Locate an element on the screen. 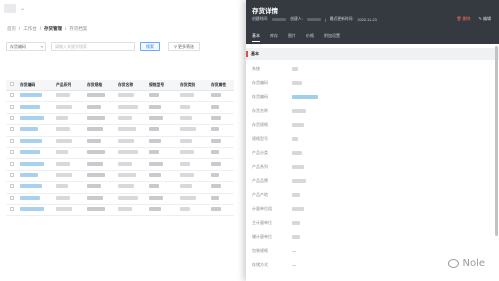 Image resolution: width=499 pixels, height=281 pixels. advanced-filter-label: 更多筛选 is located at coordinates (186, 46).